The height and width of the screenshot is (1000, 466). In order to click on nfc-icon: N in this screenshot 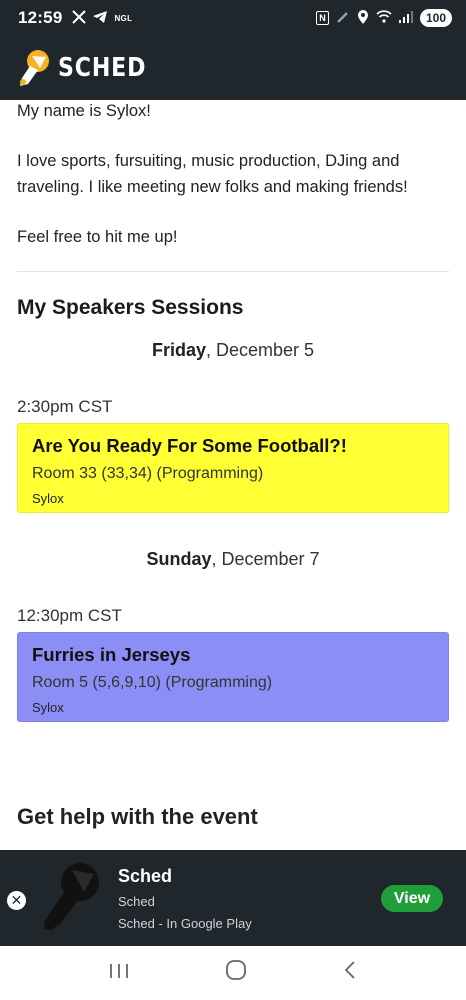, I will do `click(322, 18)`.